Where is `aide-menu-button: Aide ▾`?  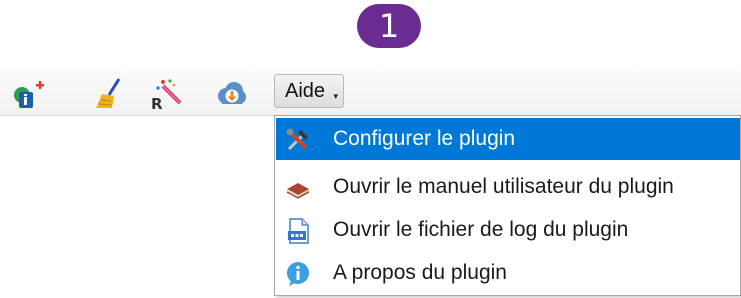
aide-menu-button: Aide ▾ is located at coordinates (309, 91).